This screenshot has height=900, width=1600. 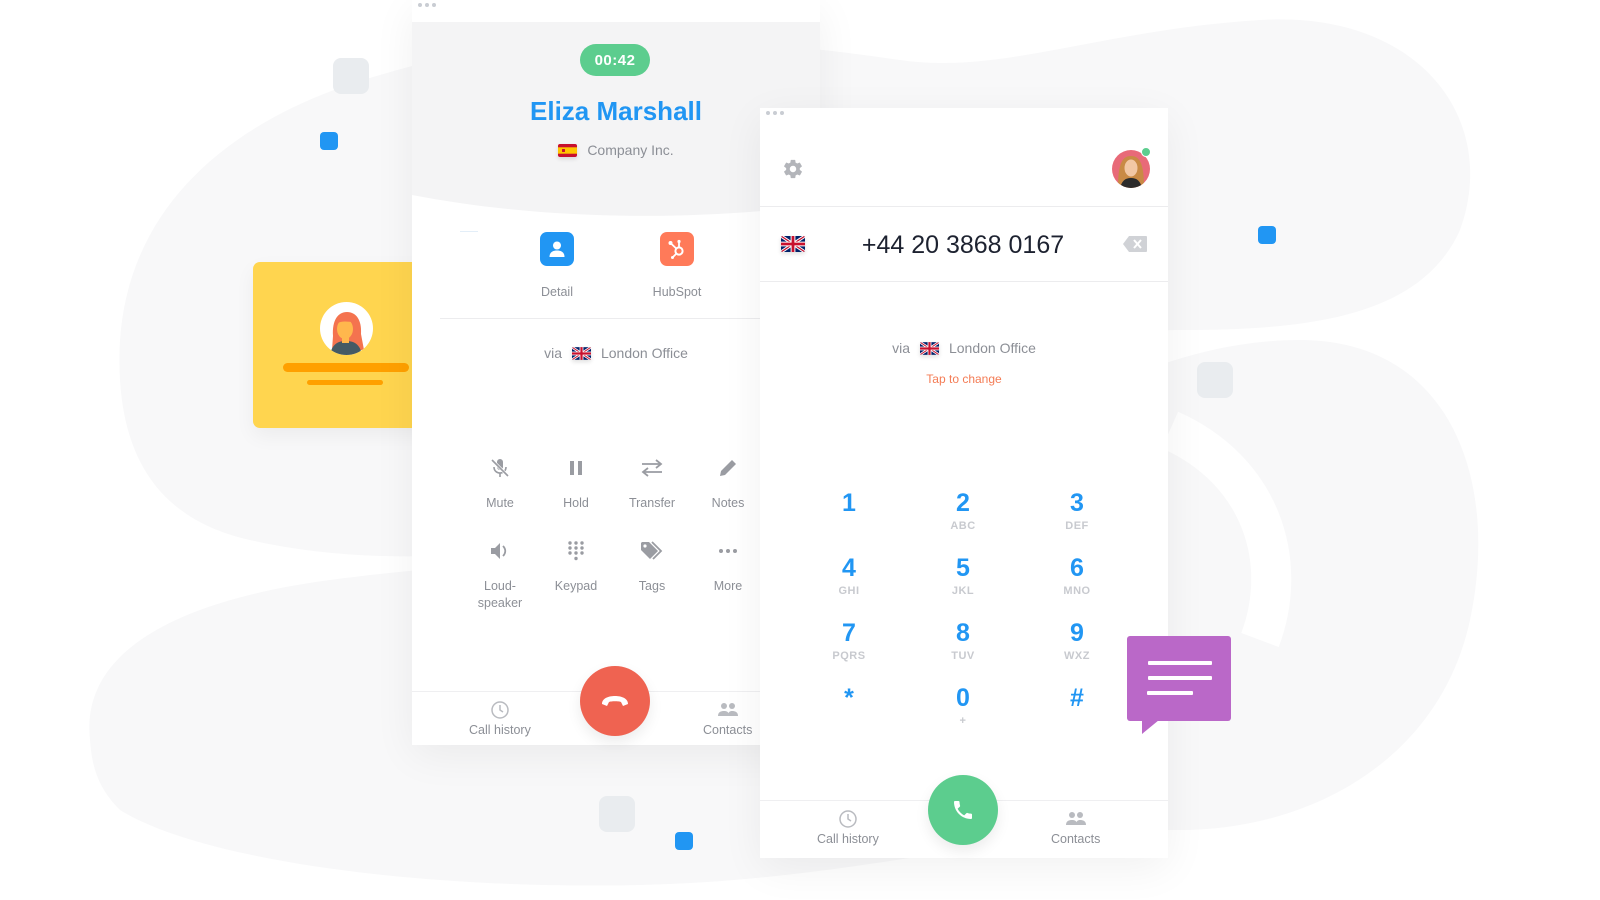 I want to click on person-avatar-icon, so click(x=346, y=328).